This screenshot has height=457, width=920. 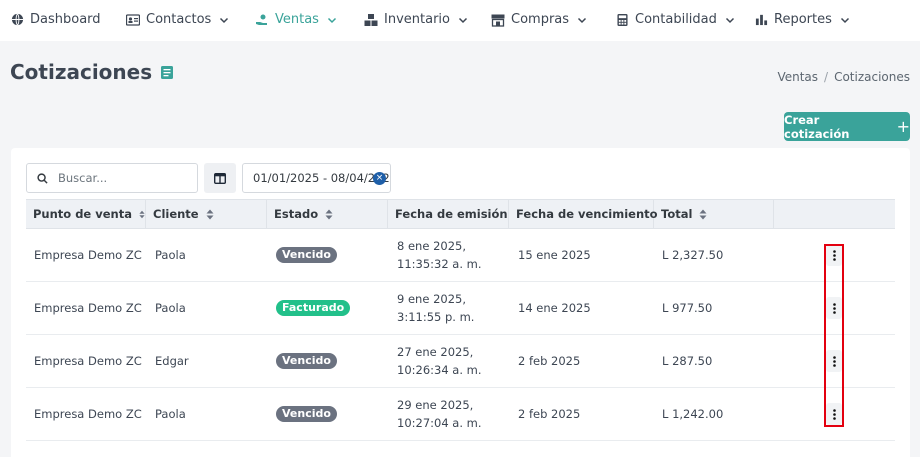 I want to click on column-toggle-button, so click(x=220, y=178).